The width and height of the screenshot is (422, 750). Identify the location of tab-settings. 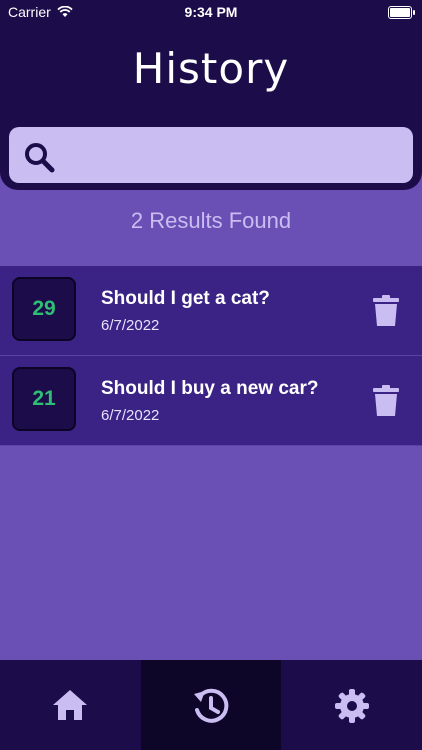
(351, 705).